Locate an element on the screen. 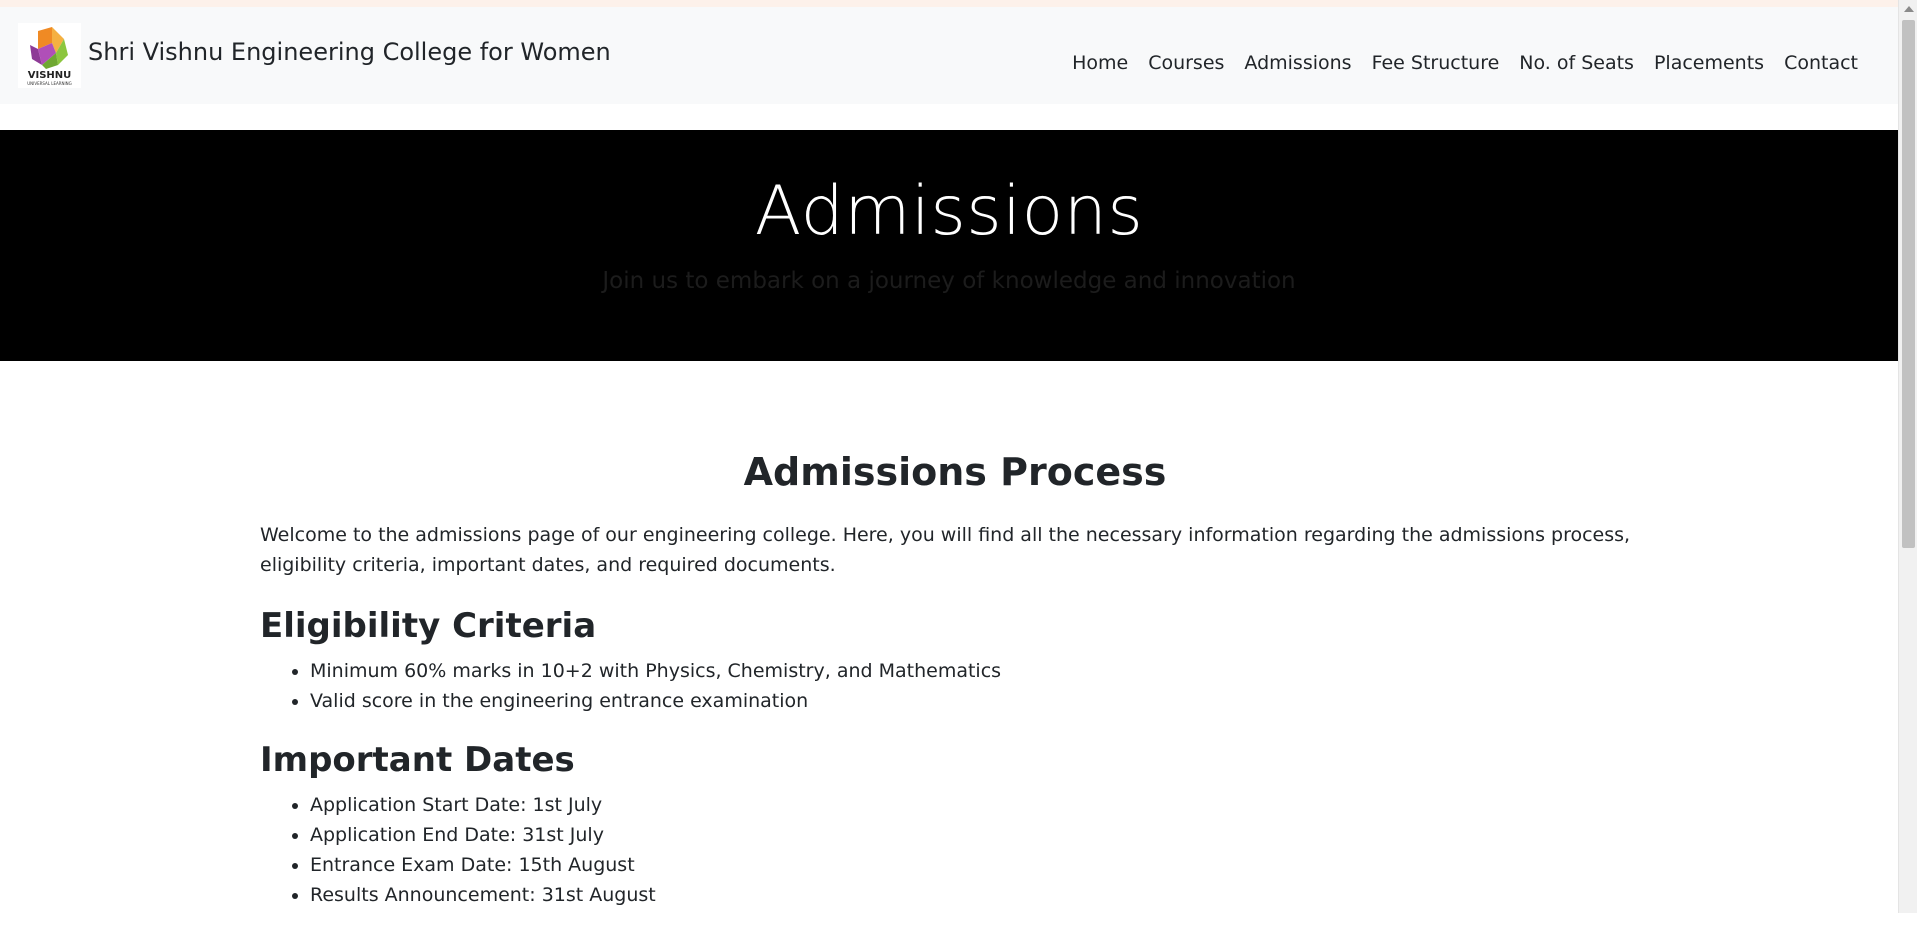 This screenshot has width=1917, height=934. nav-no-of-seats: No. of Seats is located at coordinates (1576, 63).